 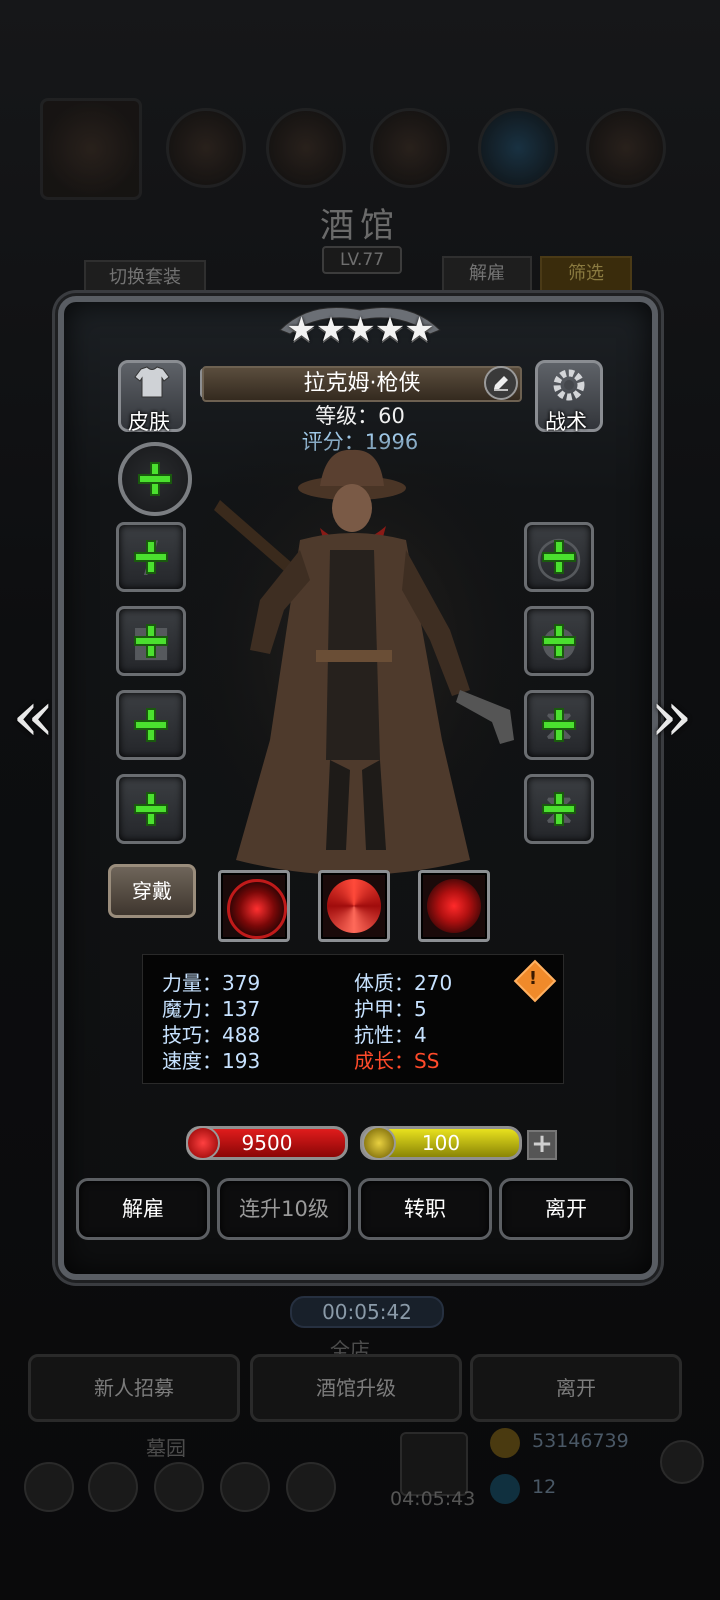 What do you see at coordinates (671, 716) in the screenshot?
I see `next-hero-arrow-icon: »` at bounding box center [671, 716].